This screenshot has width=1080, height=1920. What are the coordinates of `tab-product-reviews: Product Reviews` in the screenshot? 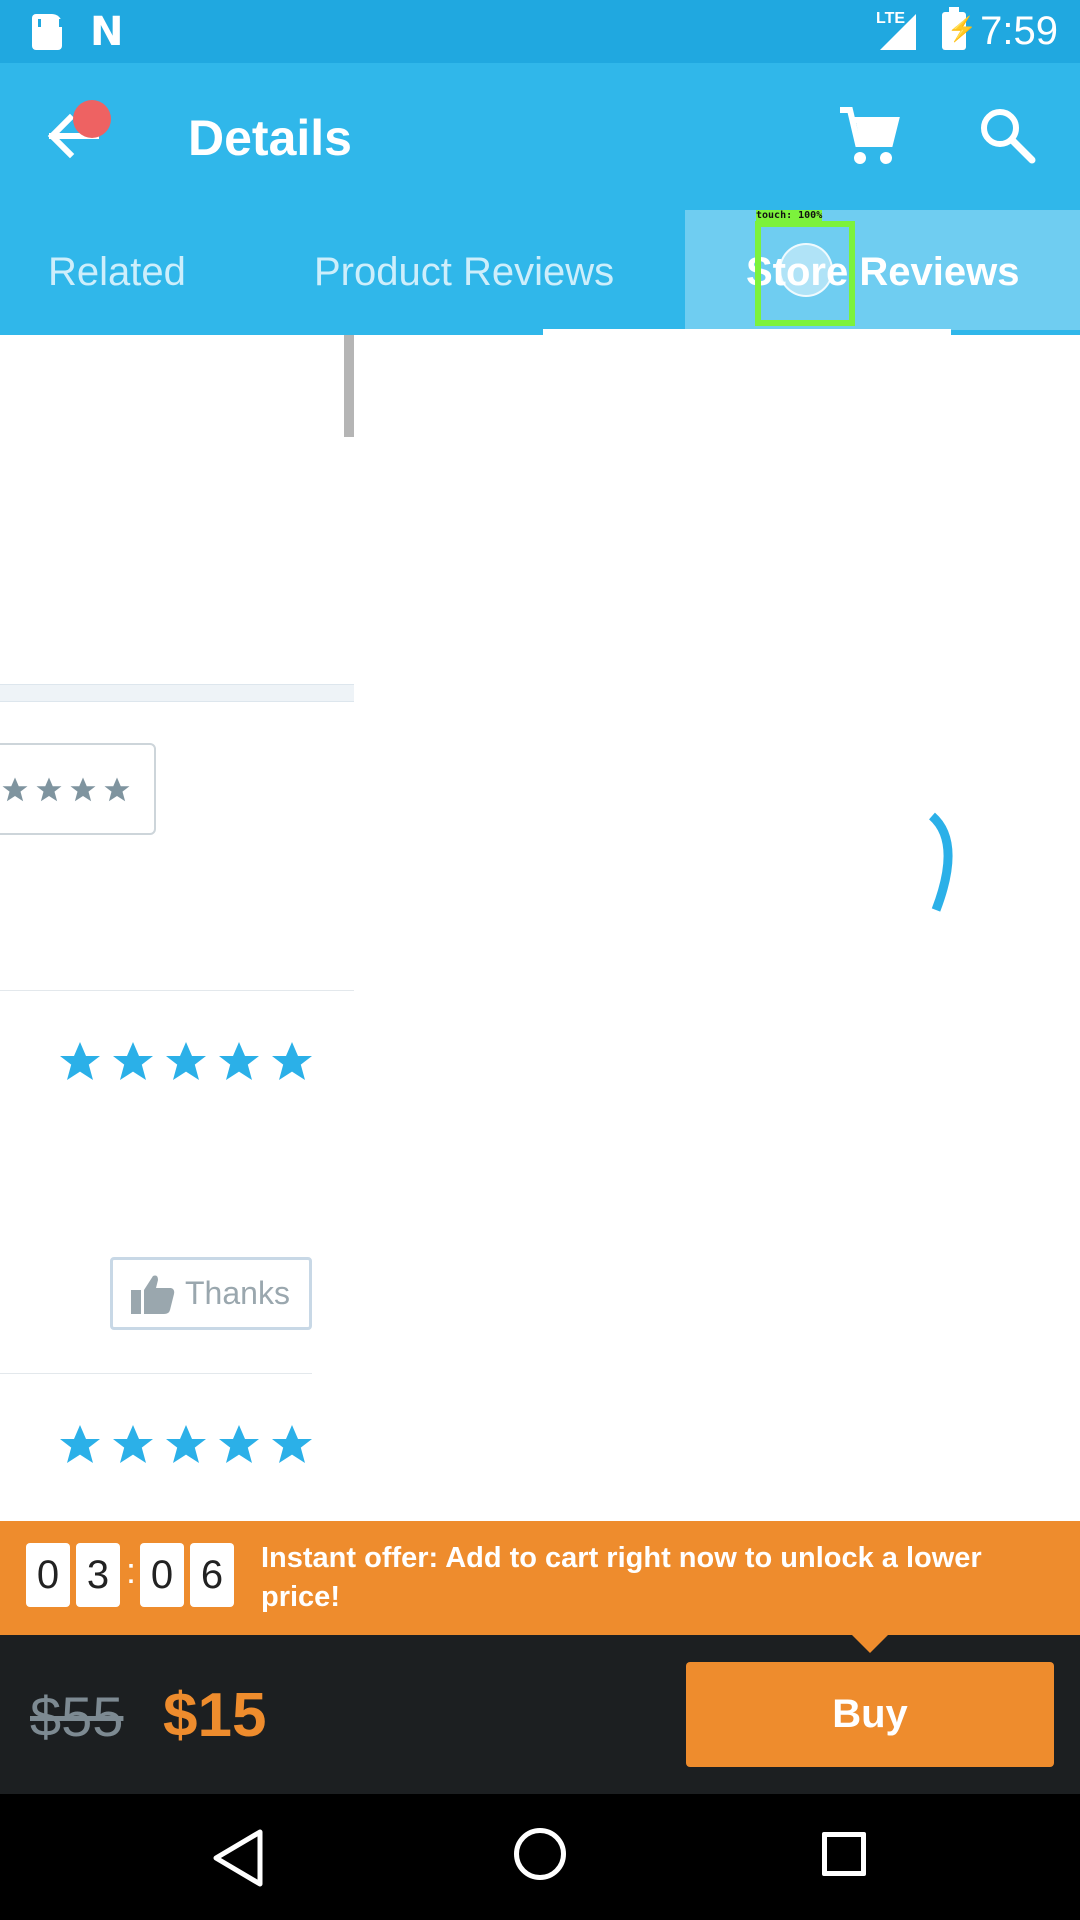 It's located at (464, 272).